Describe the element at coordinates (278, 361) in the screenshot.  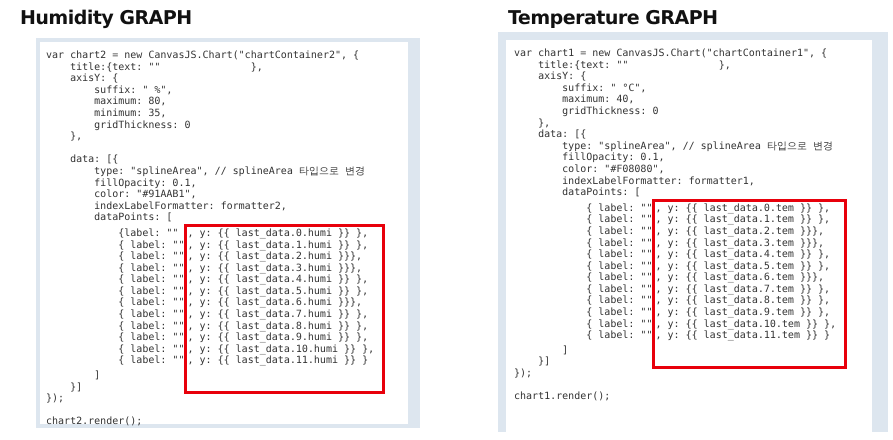
I see `code-line: , y: {{ last_data.11.humi }} }` at that location.